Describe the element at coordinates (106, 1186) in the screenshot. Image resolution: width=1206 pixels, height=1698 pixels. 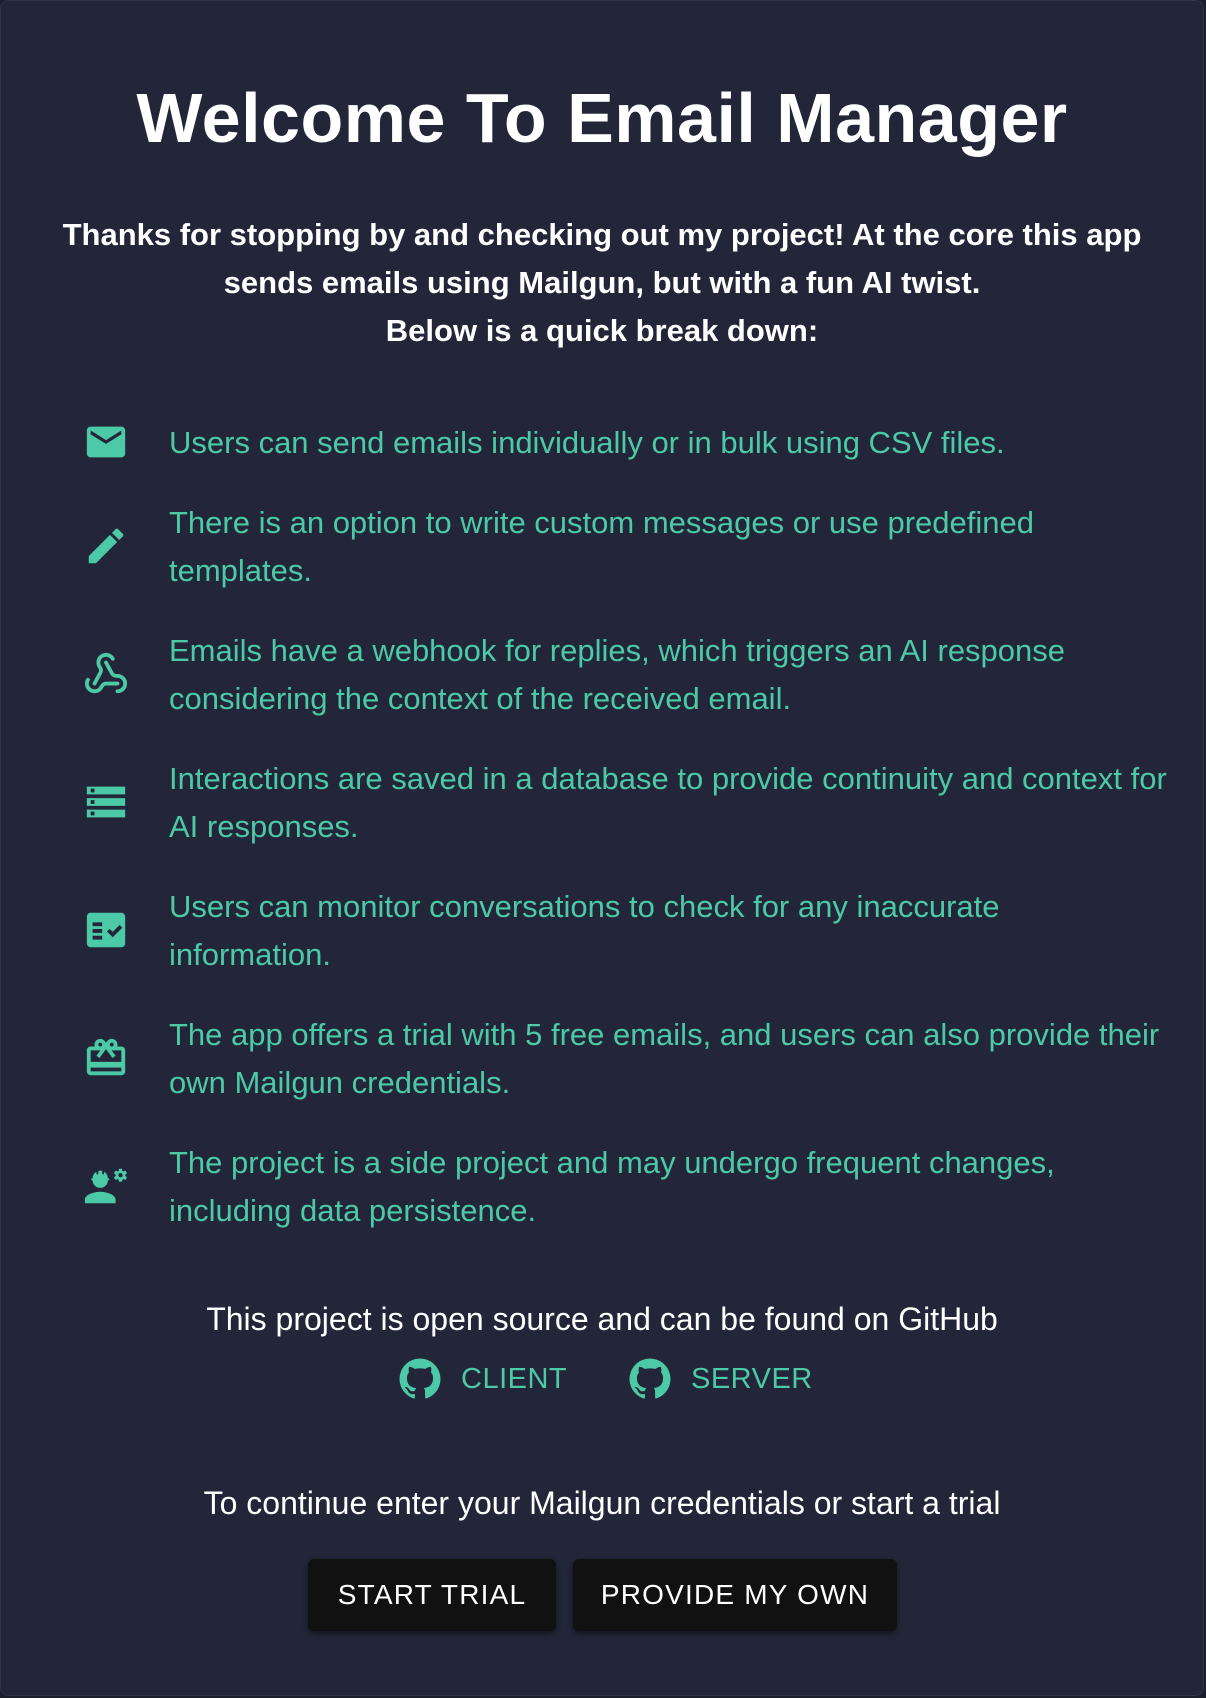
I see `engineer-icon` at that location.